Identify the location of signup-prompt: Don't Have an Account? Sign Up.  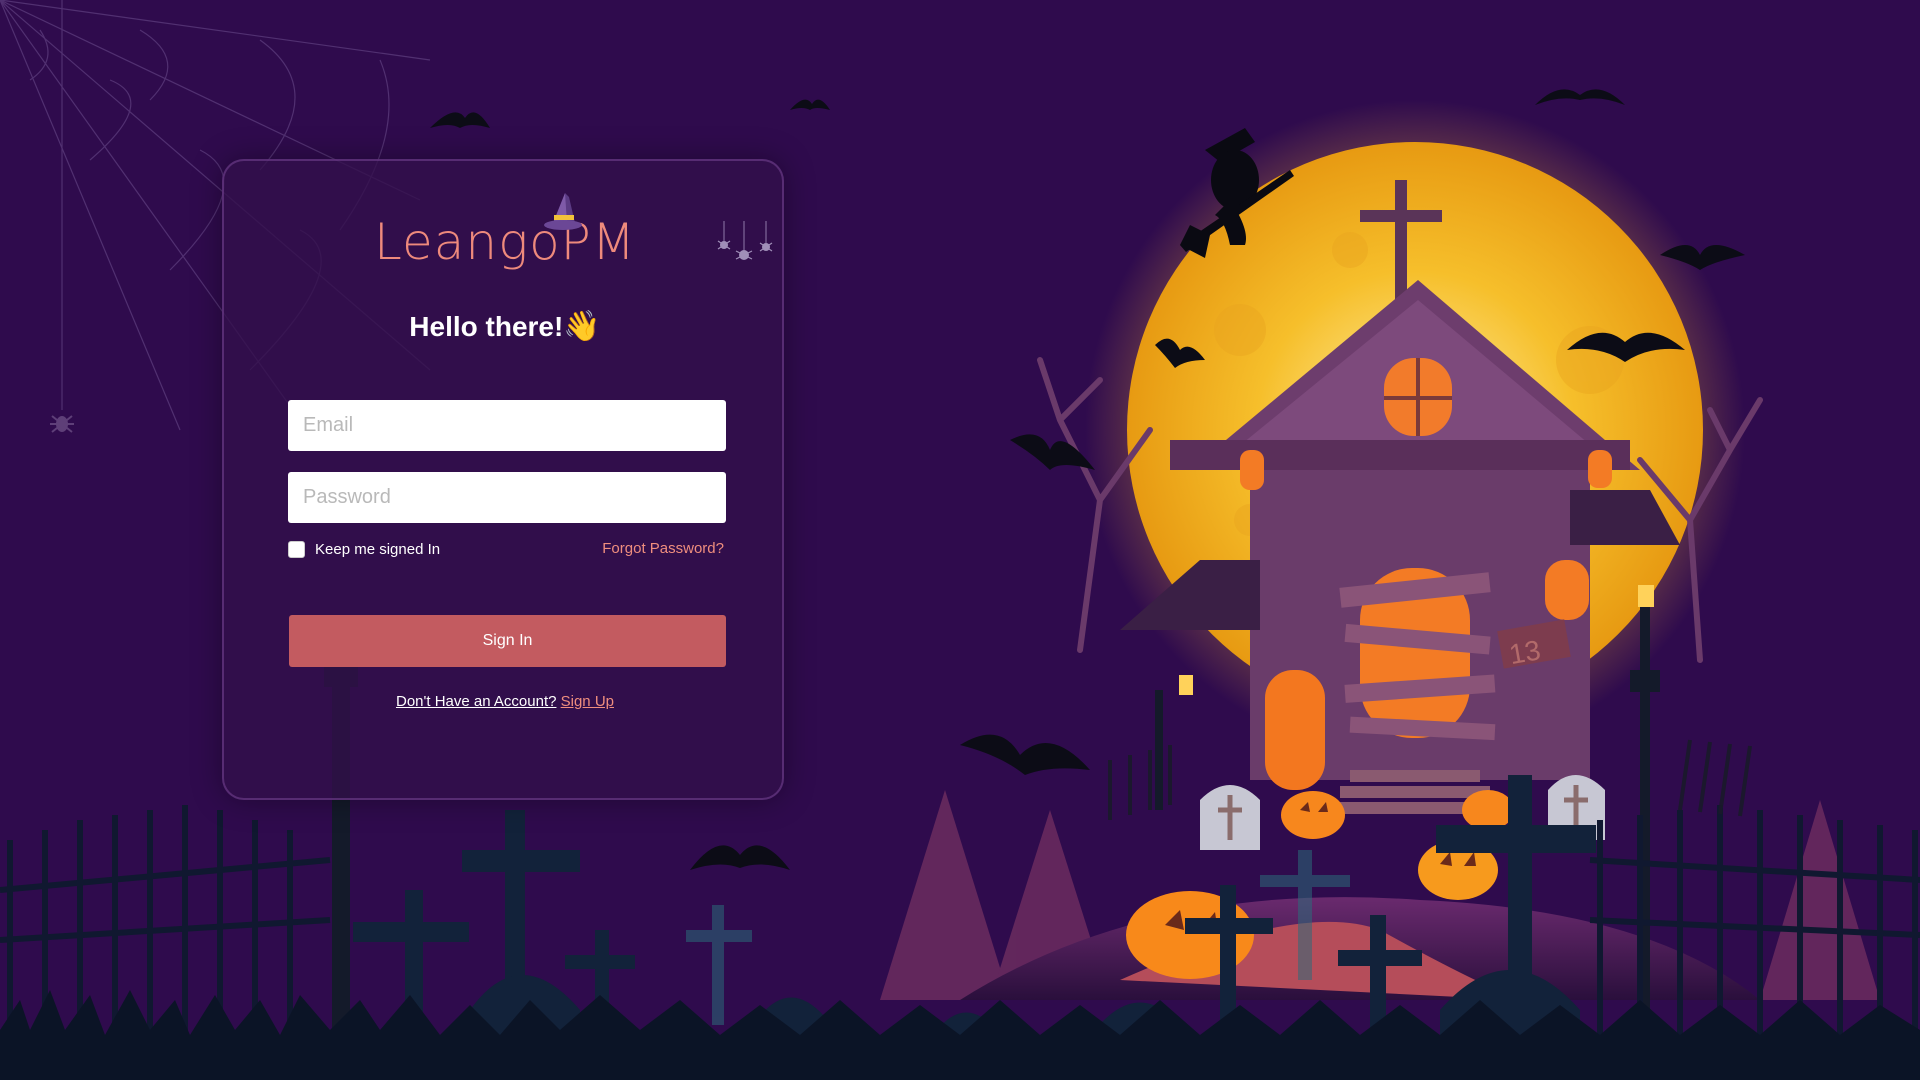
(505, 701).